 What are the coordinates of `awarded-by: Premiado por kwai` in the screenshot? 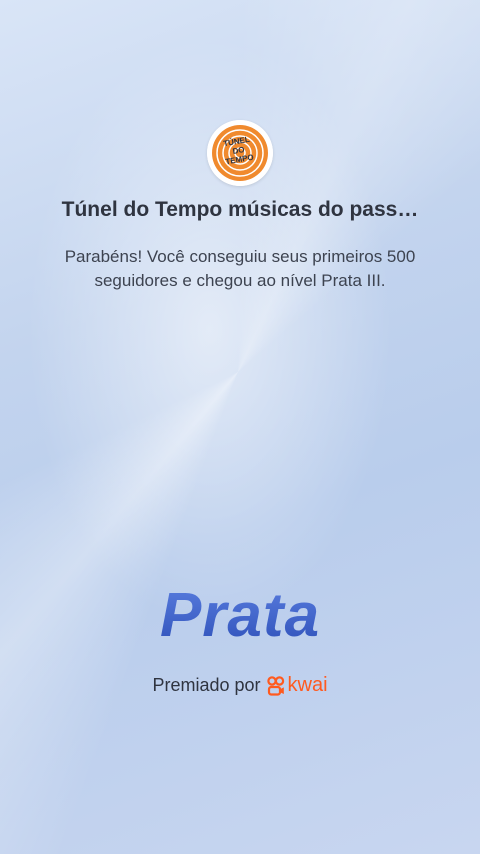 It's located at (240, 685).